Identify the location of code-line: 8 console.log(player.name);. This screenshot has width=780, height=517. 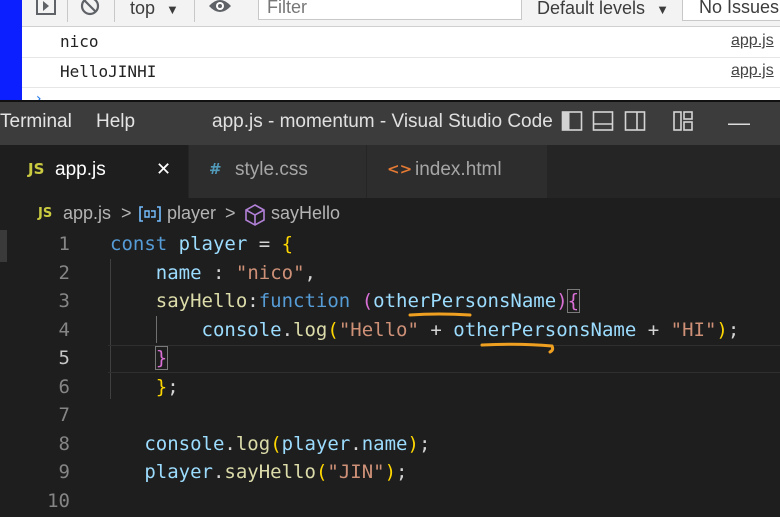
(390, 444).